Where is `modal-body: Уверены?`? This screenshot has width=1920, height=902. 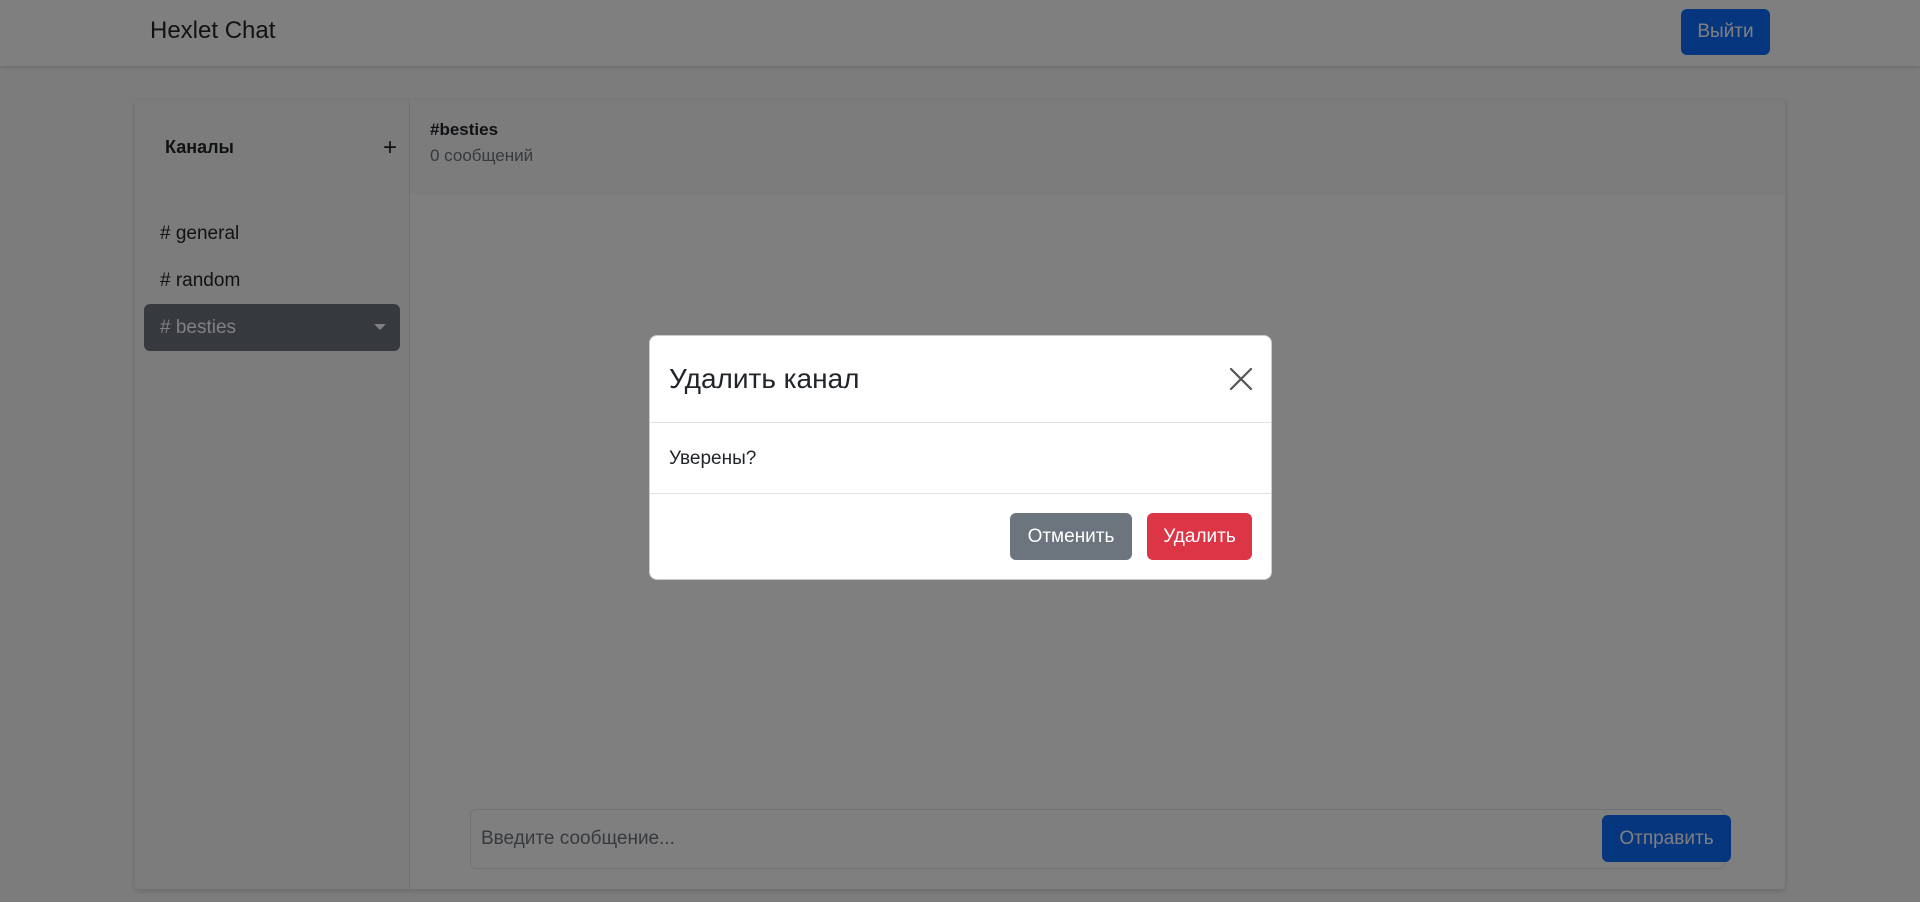 modal-body: Уверены? is located at coordinates (960, 458).